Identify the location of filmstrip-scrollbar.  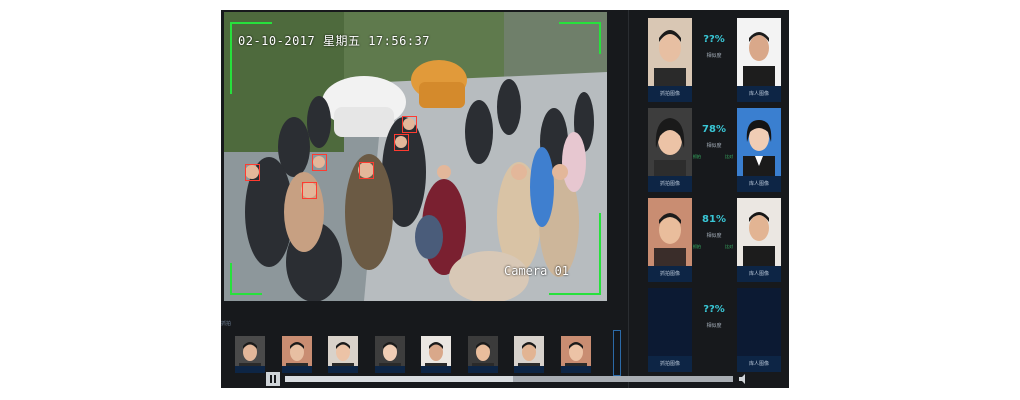
(617, 353).